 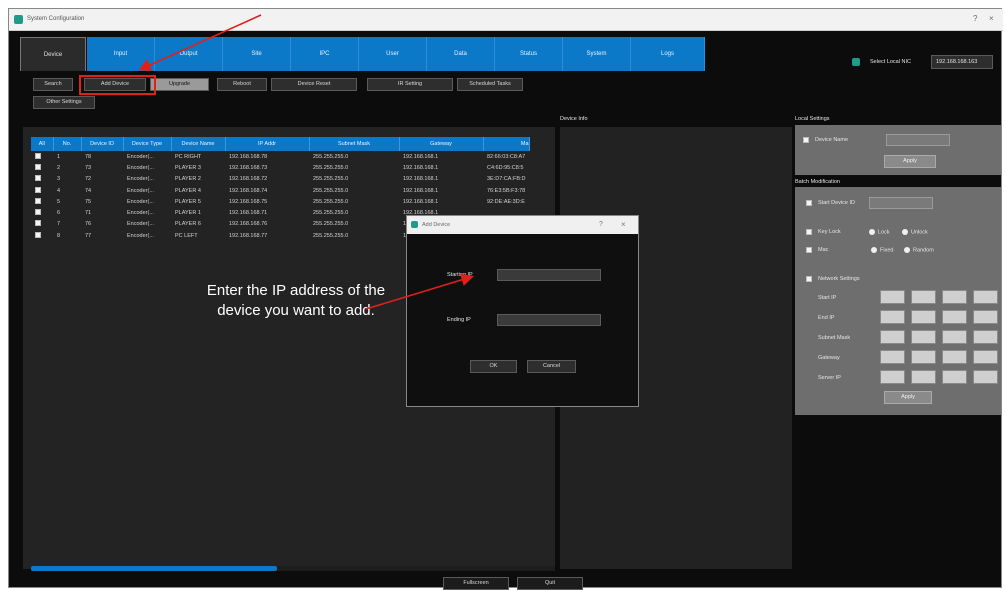 I want to click on arrow-to-add-device, so click(x=200, y=42).